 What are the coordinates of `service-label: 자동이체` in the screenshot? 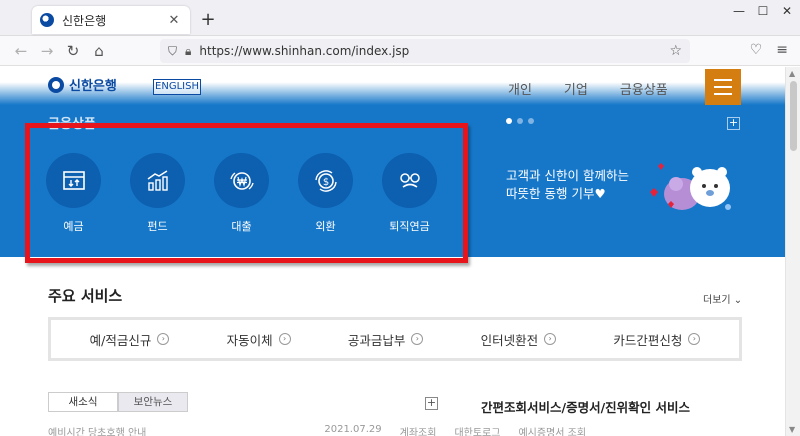 It's located at (249, 340).